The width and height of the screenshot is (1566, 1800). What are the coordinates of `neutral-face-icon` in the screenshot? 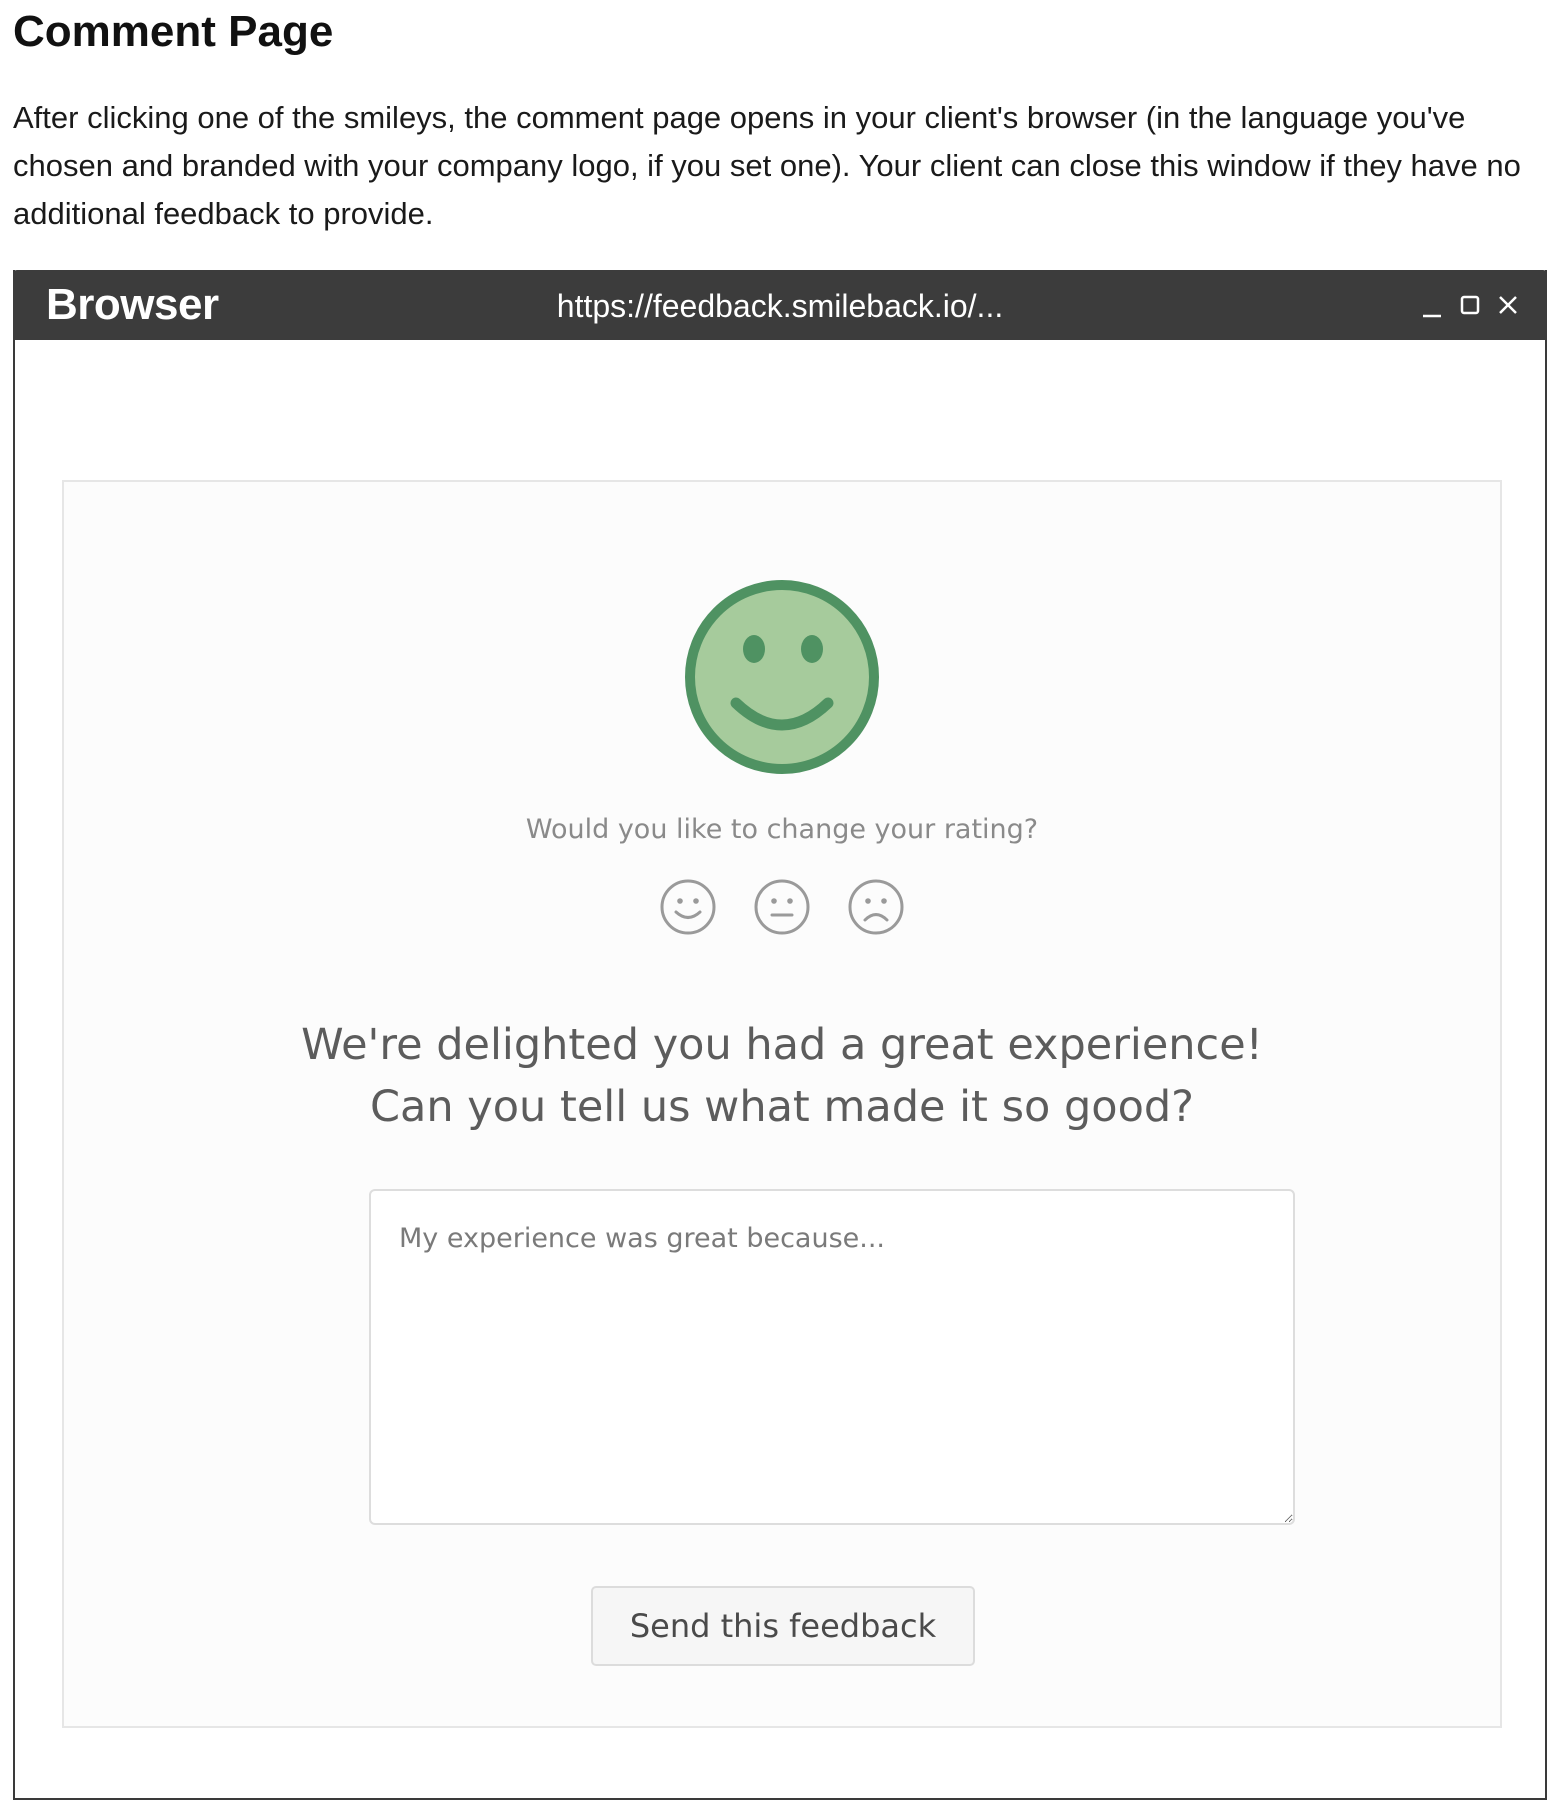 It's located at (782, 907).